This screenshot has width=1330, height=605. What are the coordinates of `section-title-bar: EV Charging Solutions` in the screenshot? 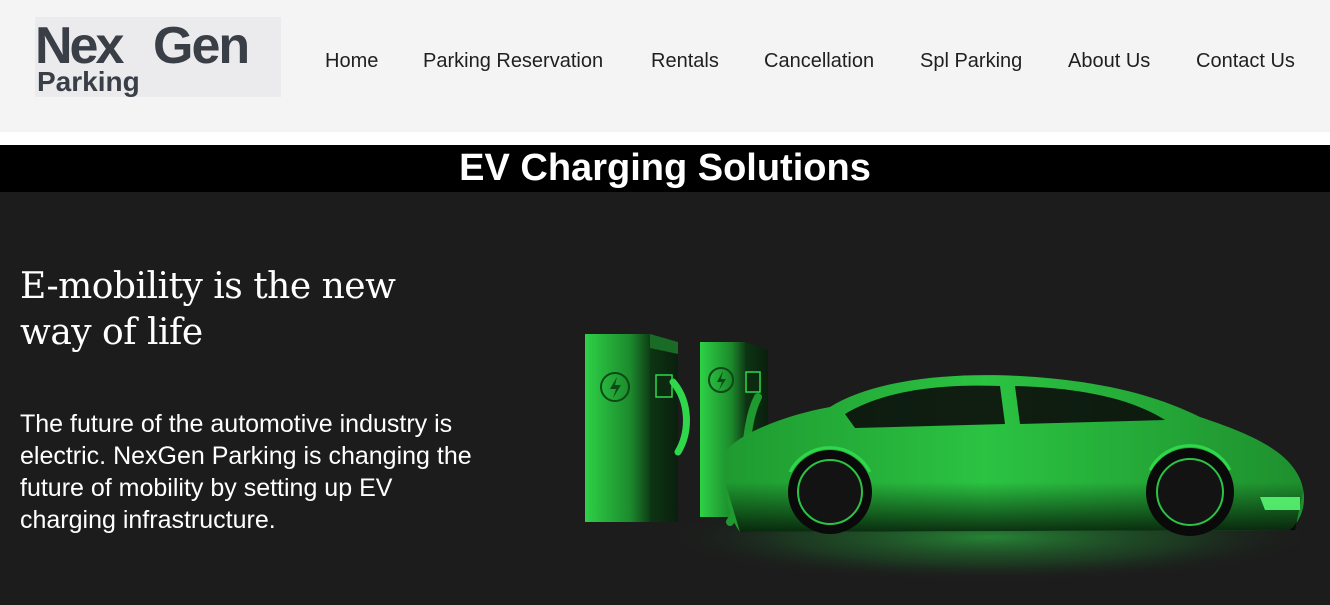 It's located at (665, 168).